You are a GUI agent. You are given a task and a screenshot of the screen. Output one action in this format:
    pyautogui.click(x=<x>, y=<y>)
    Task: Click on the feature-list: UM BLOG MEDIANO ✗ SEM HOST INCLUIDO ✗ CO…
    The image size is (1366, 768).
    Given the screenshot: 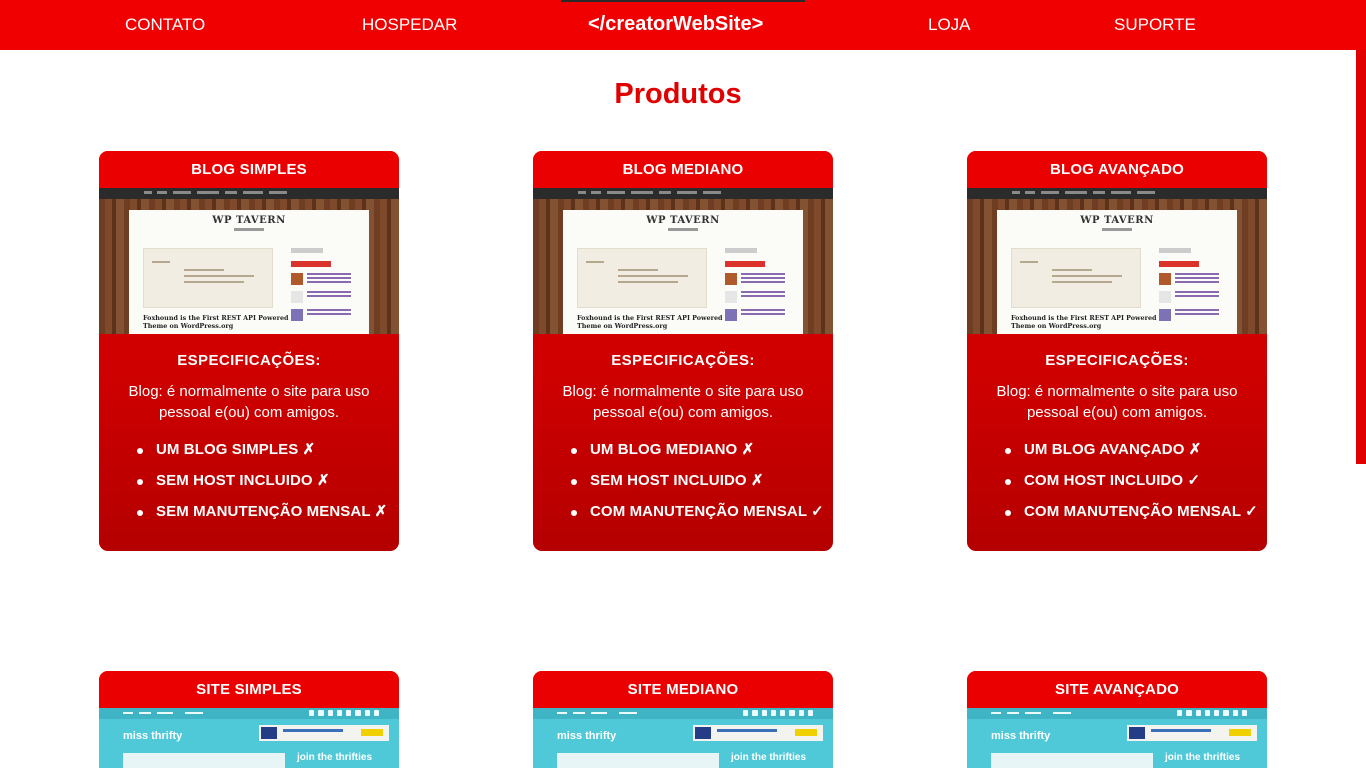 What is the action you would take?
    pyautogui.click(x=685, y=486)
    